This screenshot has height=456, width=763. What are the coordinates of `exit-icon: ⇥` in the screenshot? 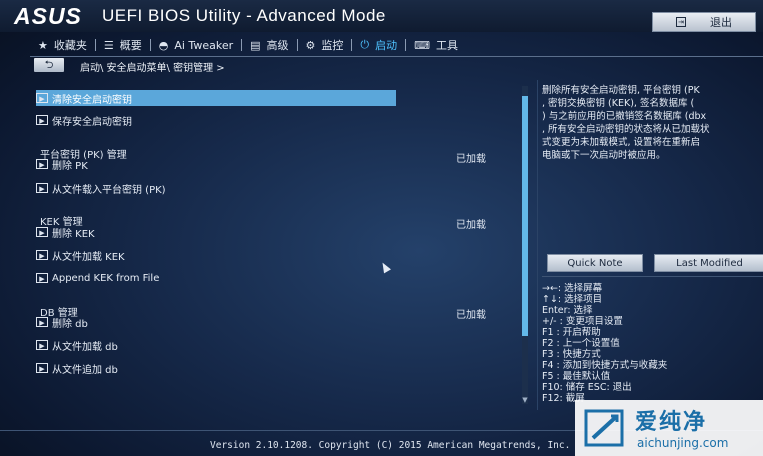 It's located at (681, 22).